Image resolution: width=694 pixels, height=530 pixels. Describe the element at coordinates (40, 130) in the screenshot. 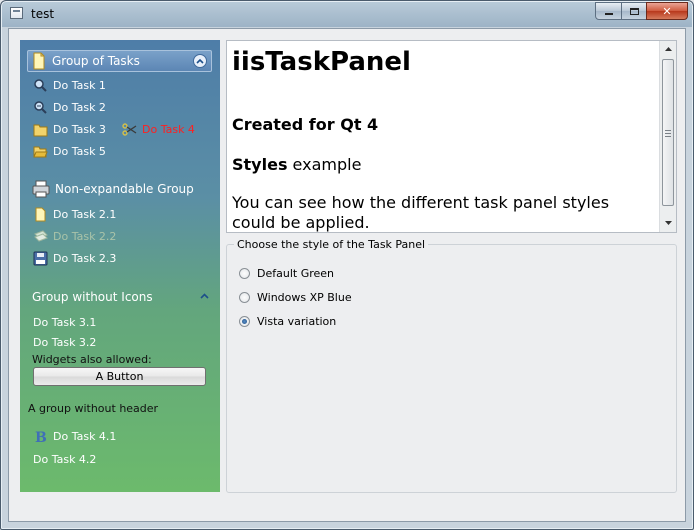

I see `folder-icon` at that location.